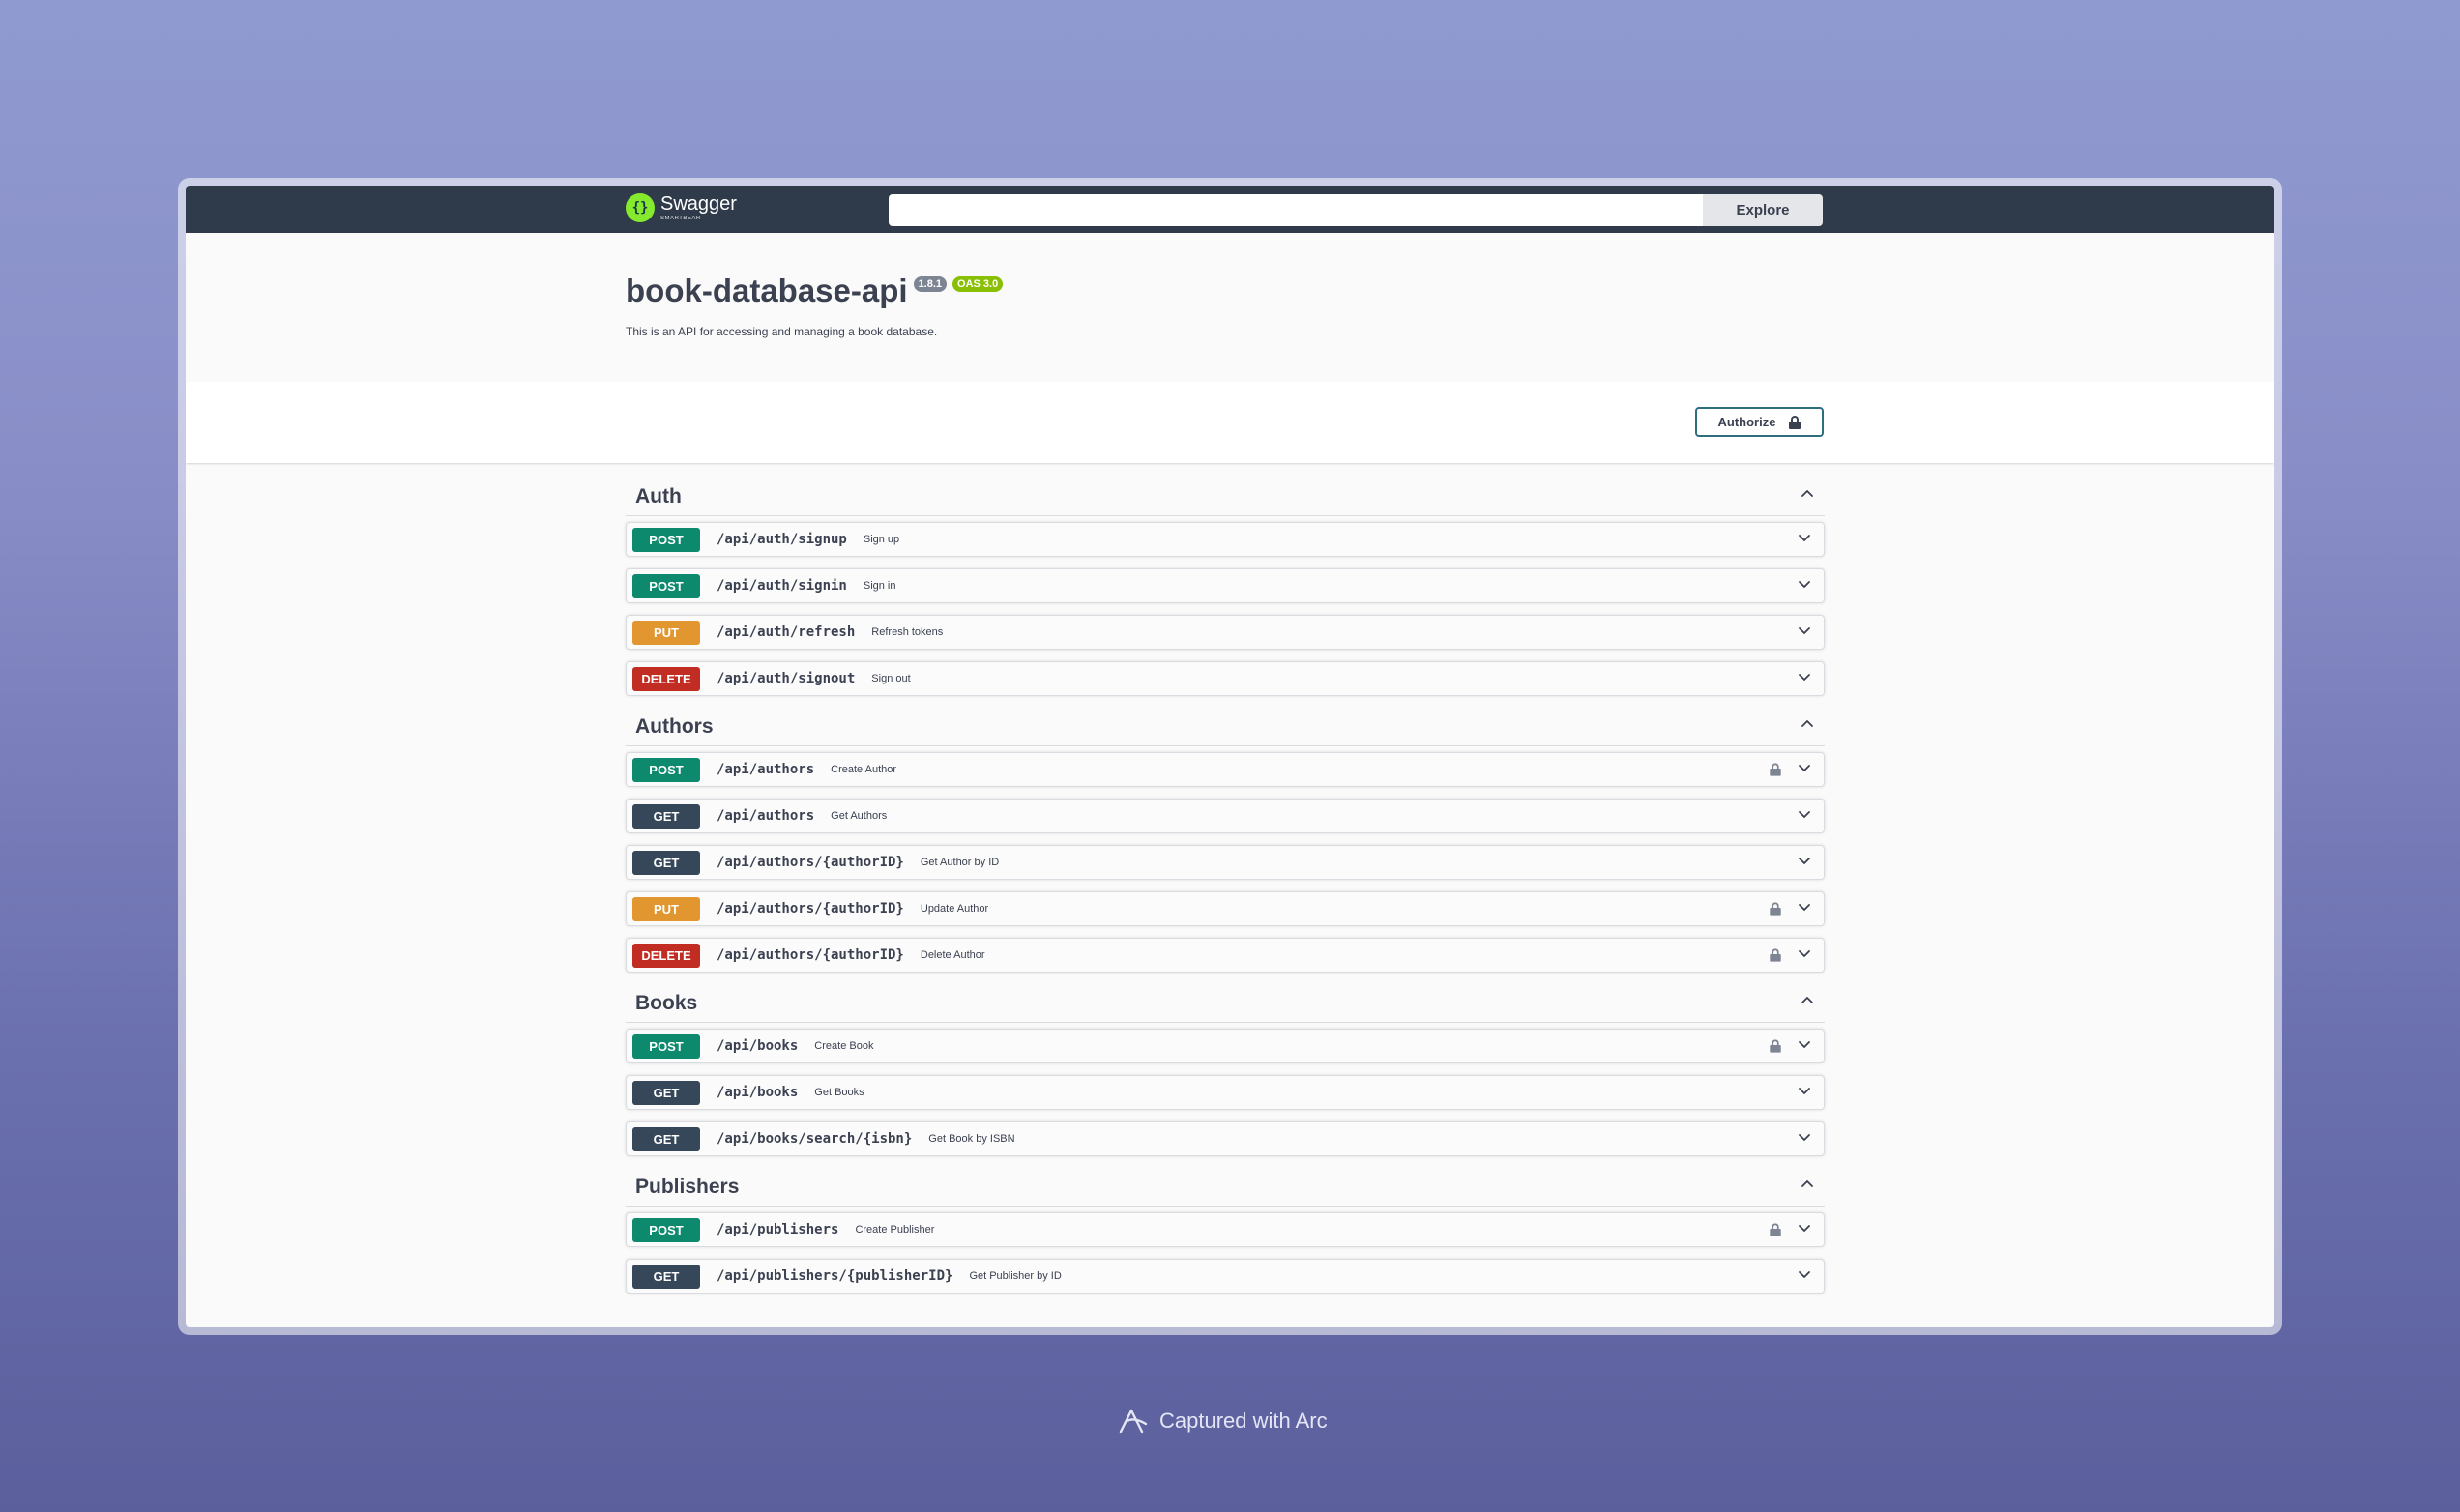 This screenshot has height=1512, width=2460. Describe the element at coordinates (954, 909) in the screenshot. I see `operation-summary: Update Author` at that location.